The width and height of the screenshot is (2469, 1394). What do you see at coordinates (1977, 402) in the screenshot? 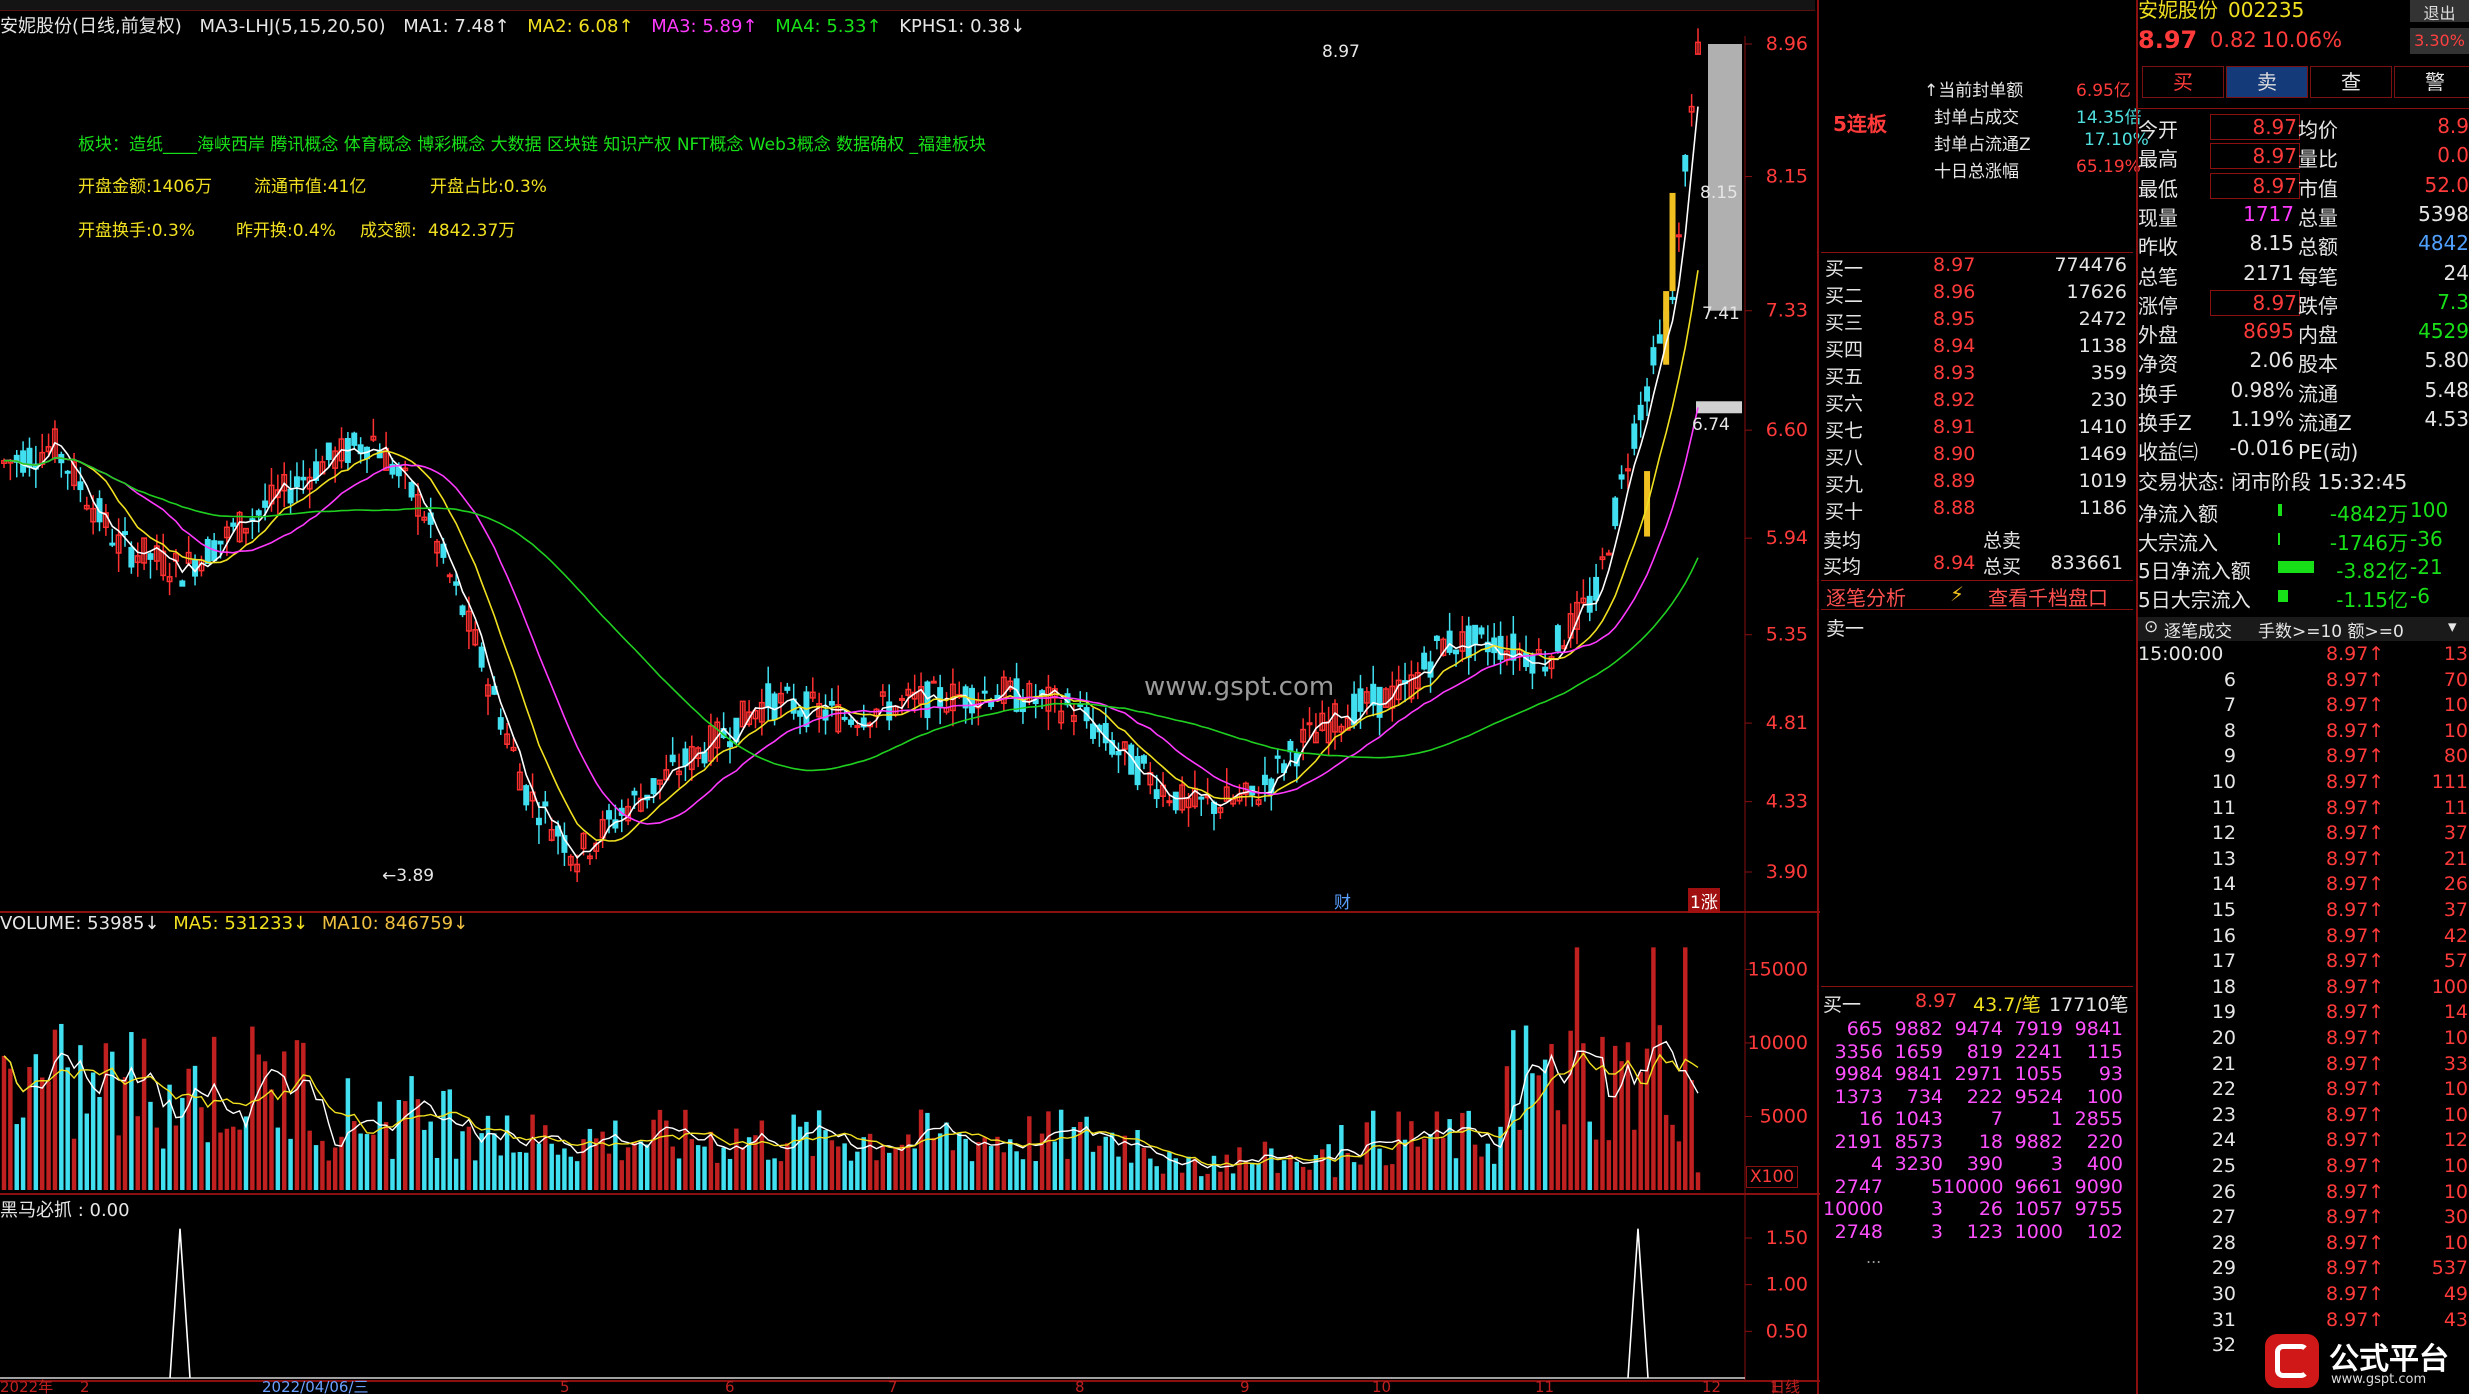
I see `buy-level-row: 买六 8.92 230` at bounding box center [1977, 402].